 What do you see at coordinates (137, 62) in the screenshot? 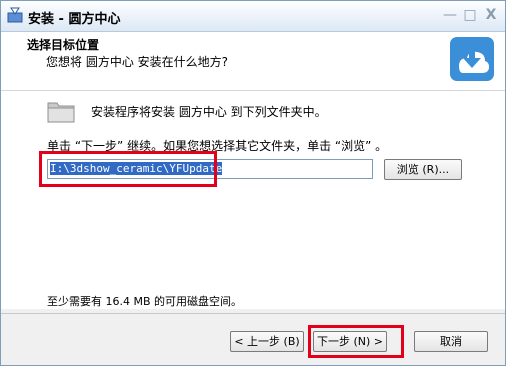
I see `page-subtitle: 您想将 圆方中心 安装在什么地方?` at bounding box center [137, 62].